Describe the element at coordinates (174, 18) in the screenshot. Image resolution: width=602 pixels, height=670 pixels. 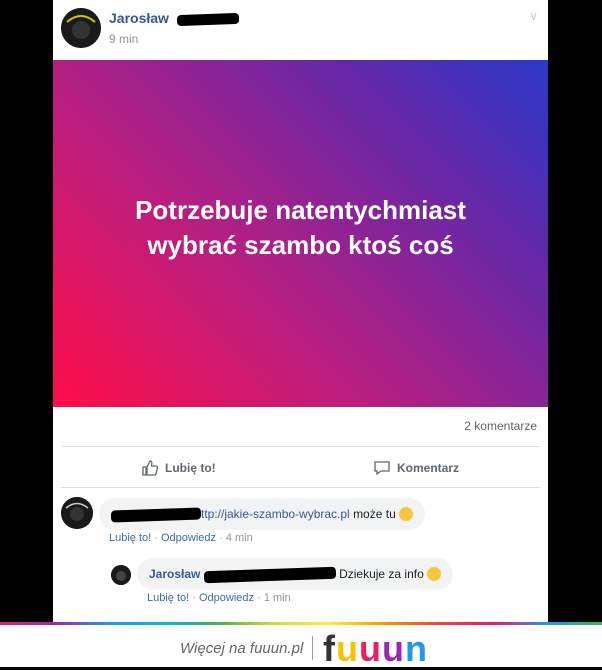
I see `post-author: Jarosław` at that location.